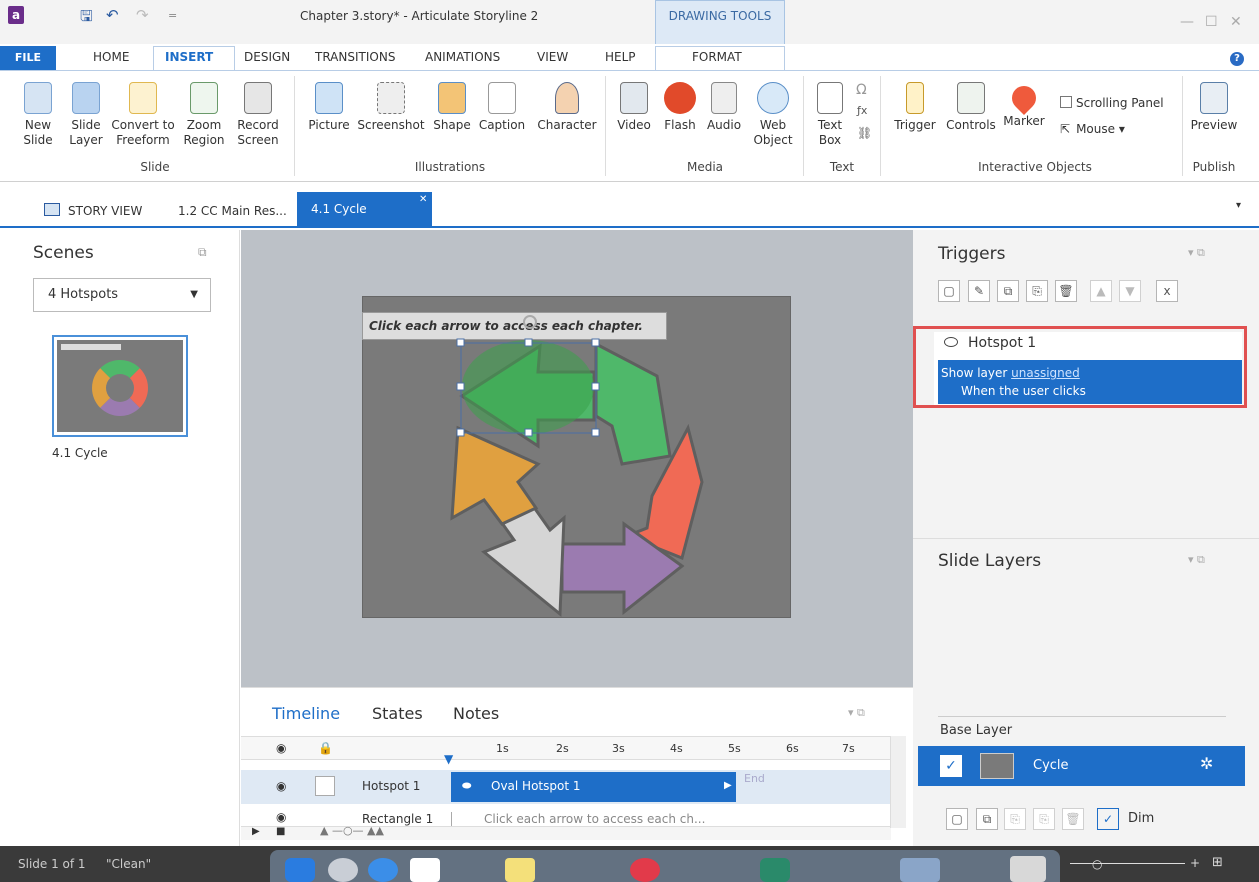 The height and width of the screenshot is (882, 1259). What do you see at coordinates (502, 107) in the screenshot?
I see `caption-button: Caption` at bounding box center [502, 107].